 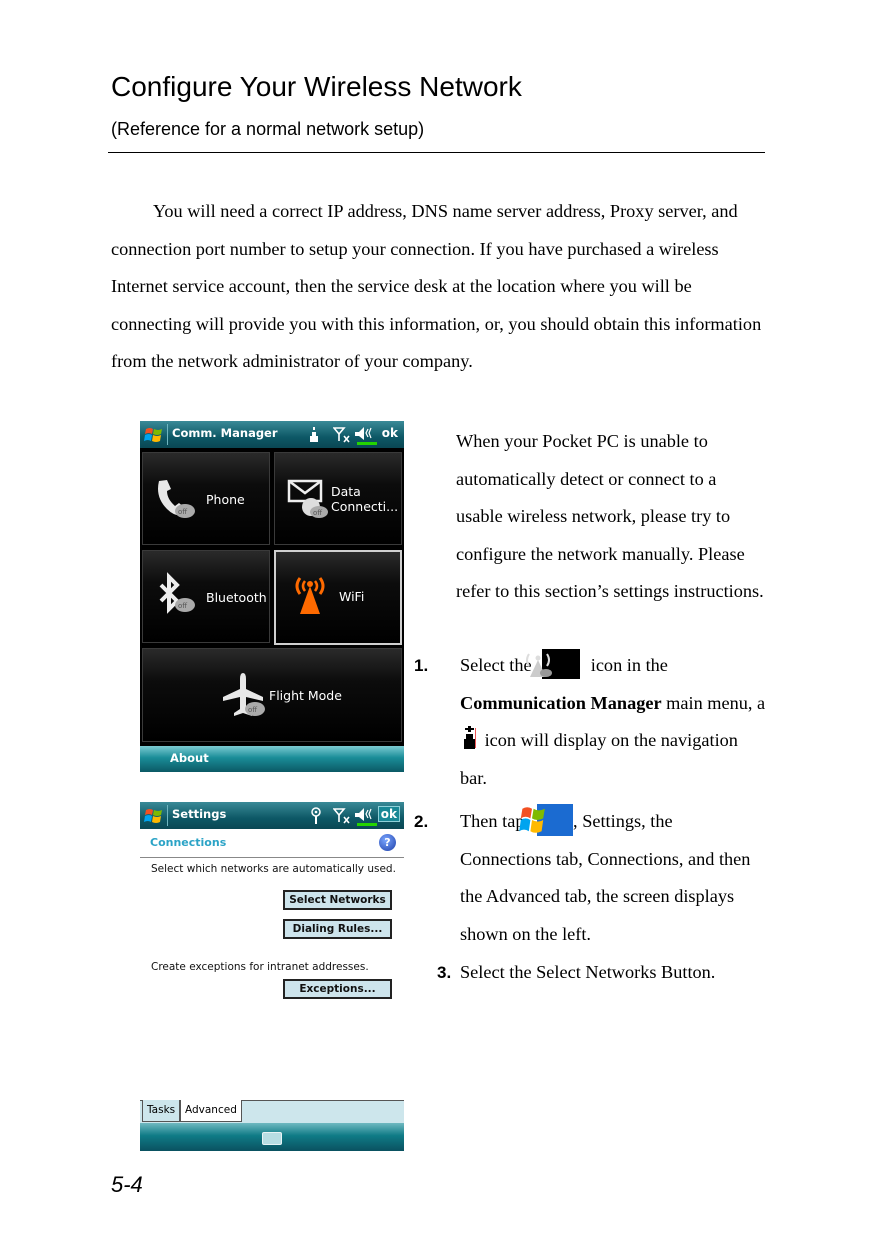 I want to click on step-3: 3. Select the Select Networks Button., so click(x=602, y=973).